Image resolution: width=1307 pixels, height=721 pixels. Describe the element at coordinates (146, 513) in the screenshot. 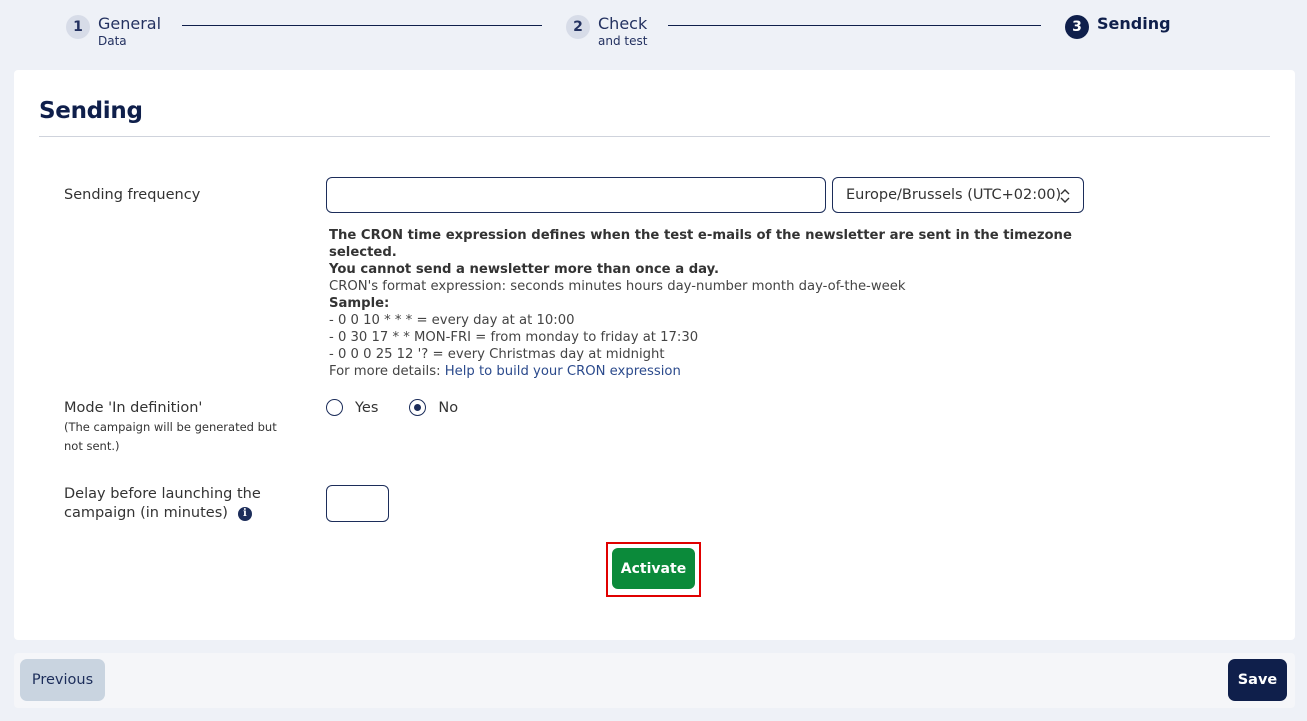

I see `delay-label-text: campaign (in minutes)` at that location.